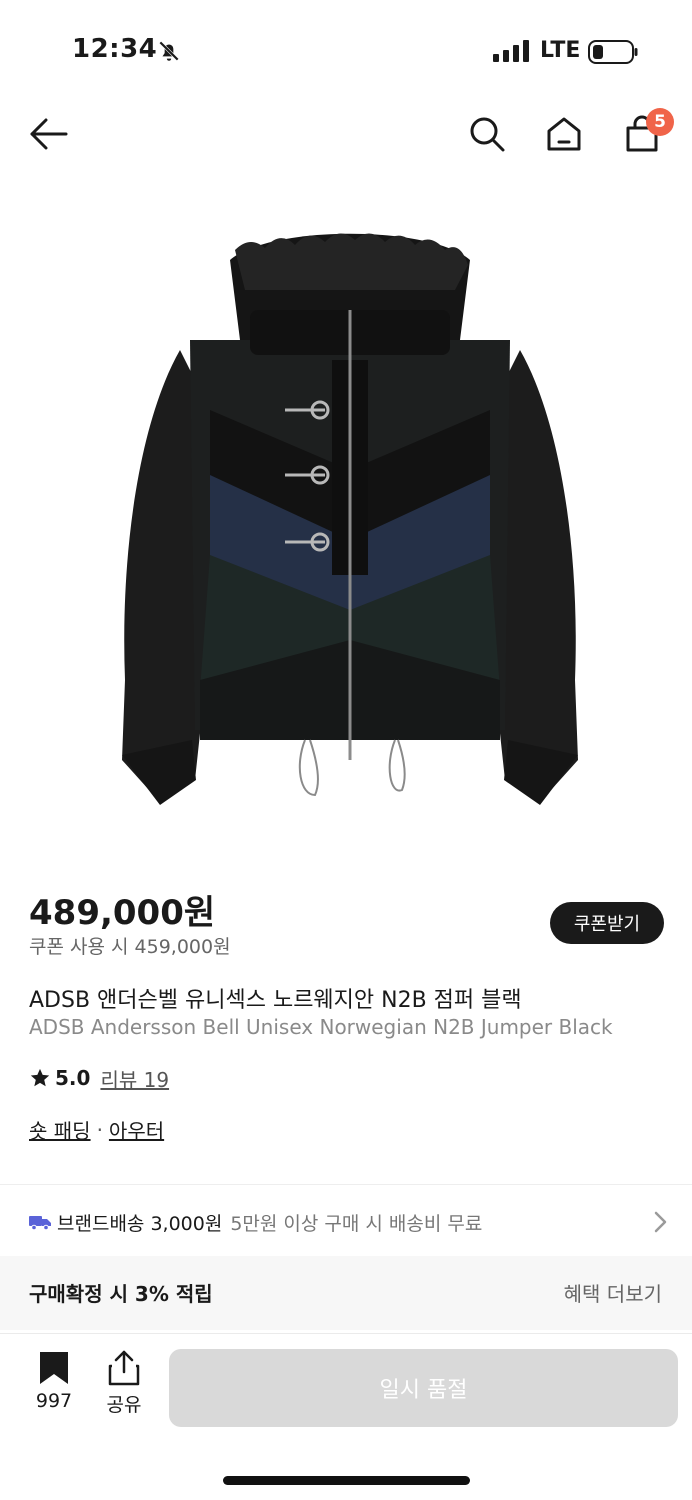  I want to click on star-icon, so click(40, 1077).